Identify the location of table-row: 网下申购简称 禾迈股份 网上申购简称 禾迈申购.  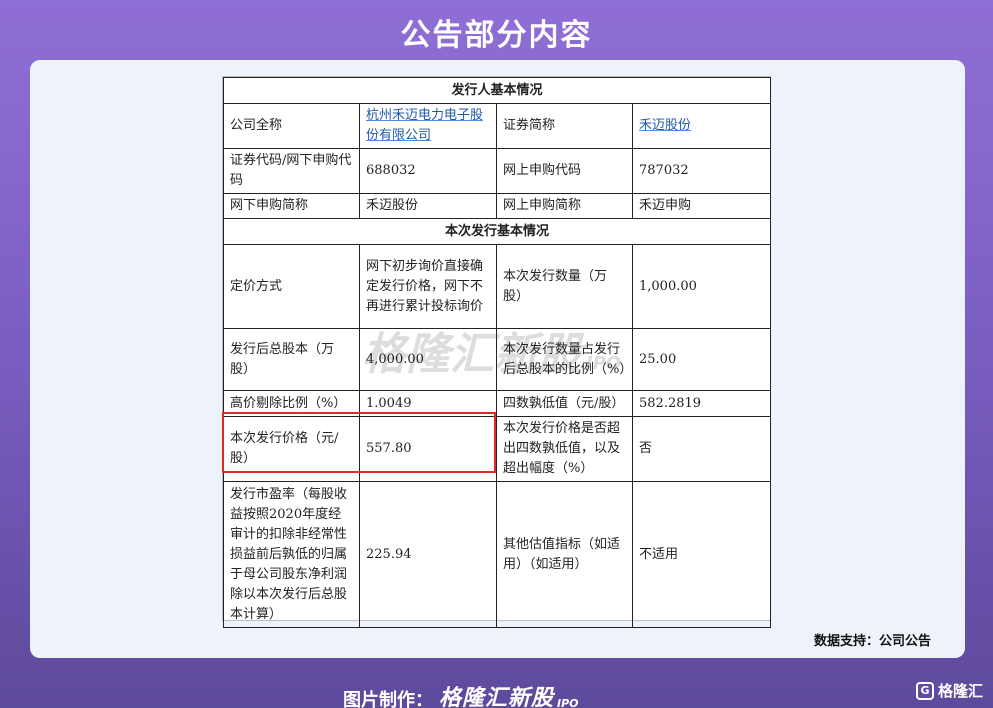
(497, 206).